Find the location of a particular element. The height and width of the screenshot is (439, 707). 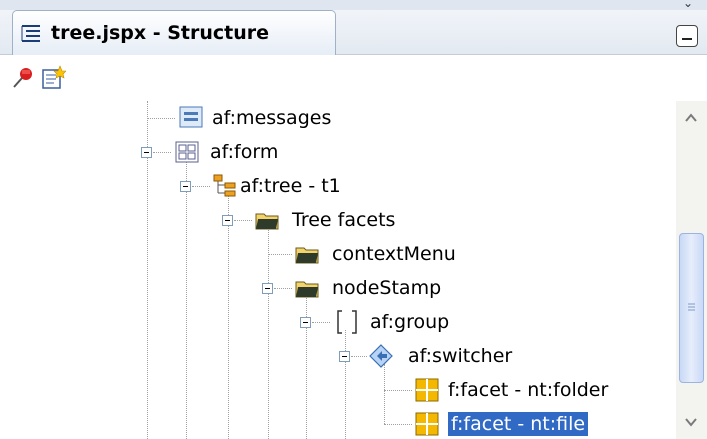

tree-node-af-group: af:group is located at coordinates (338, 322).